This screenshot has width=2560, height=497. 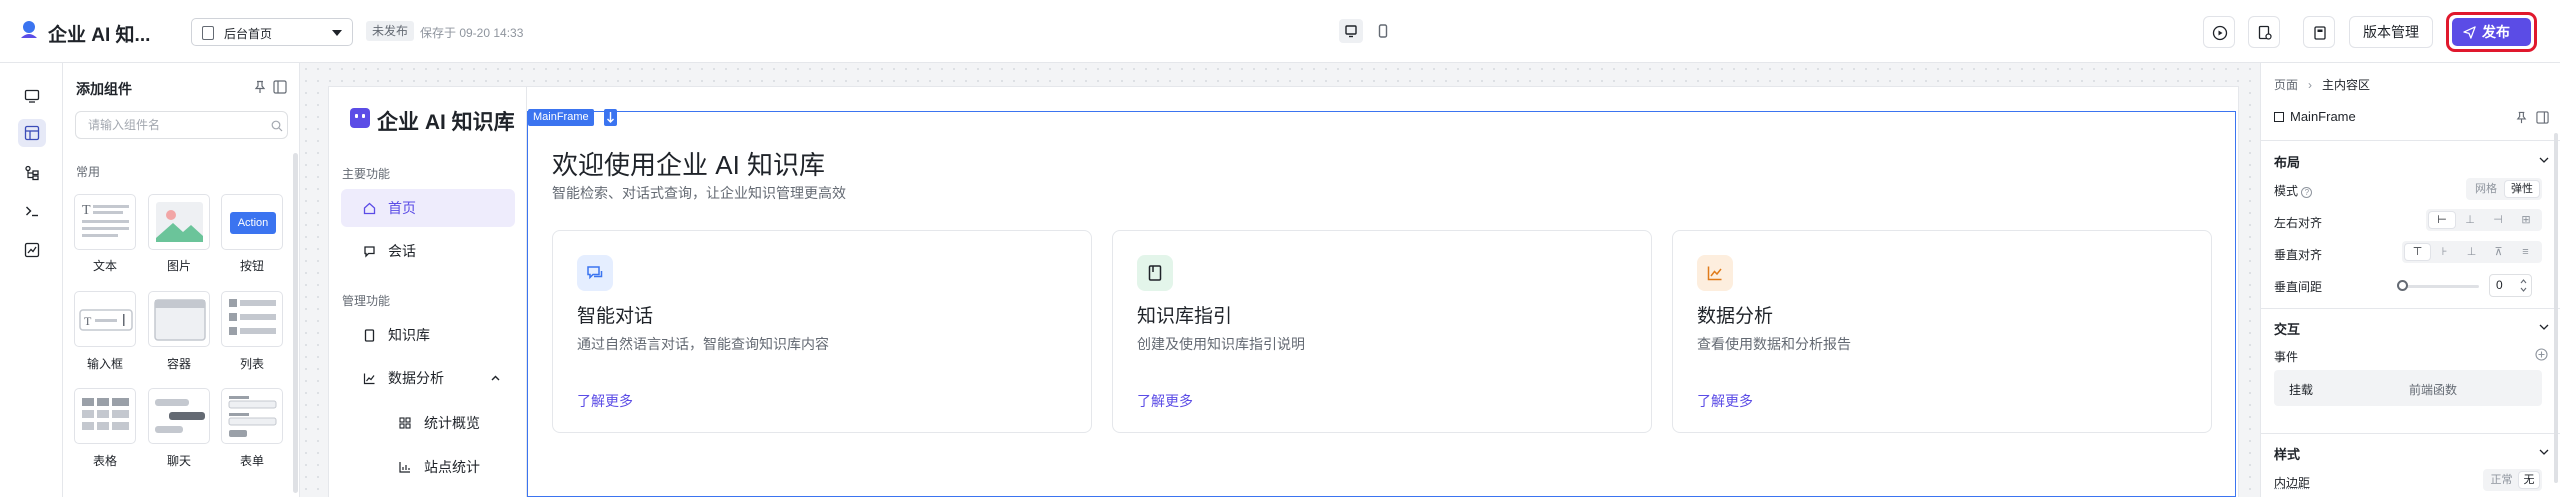 I want to click on padding-none-option: 无, so click(x=2529, y=480).